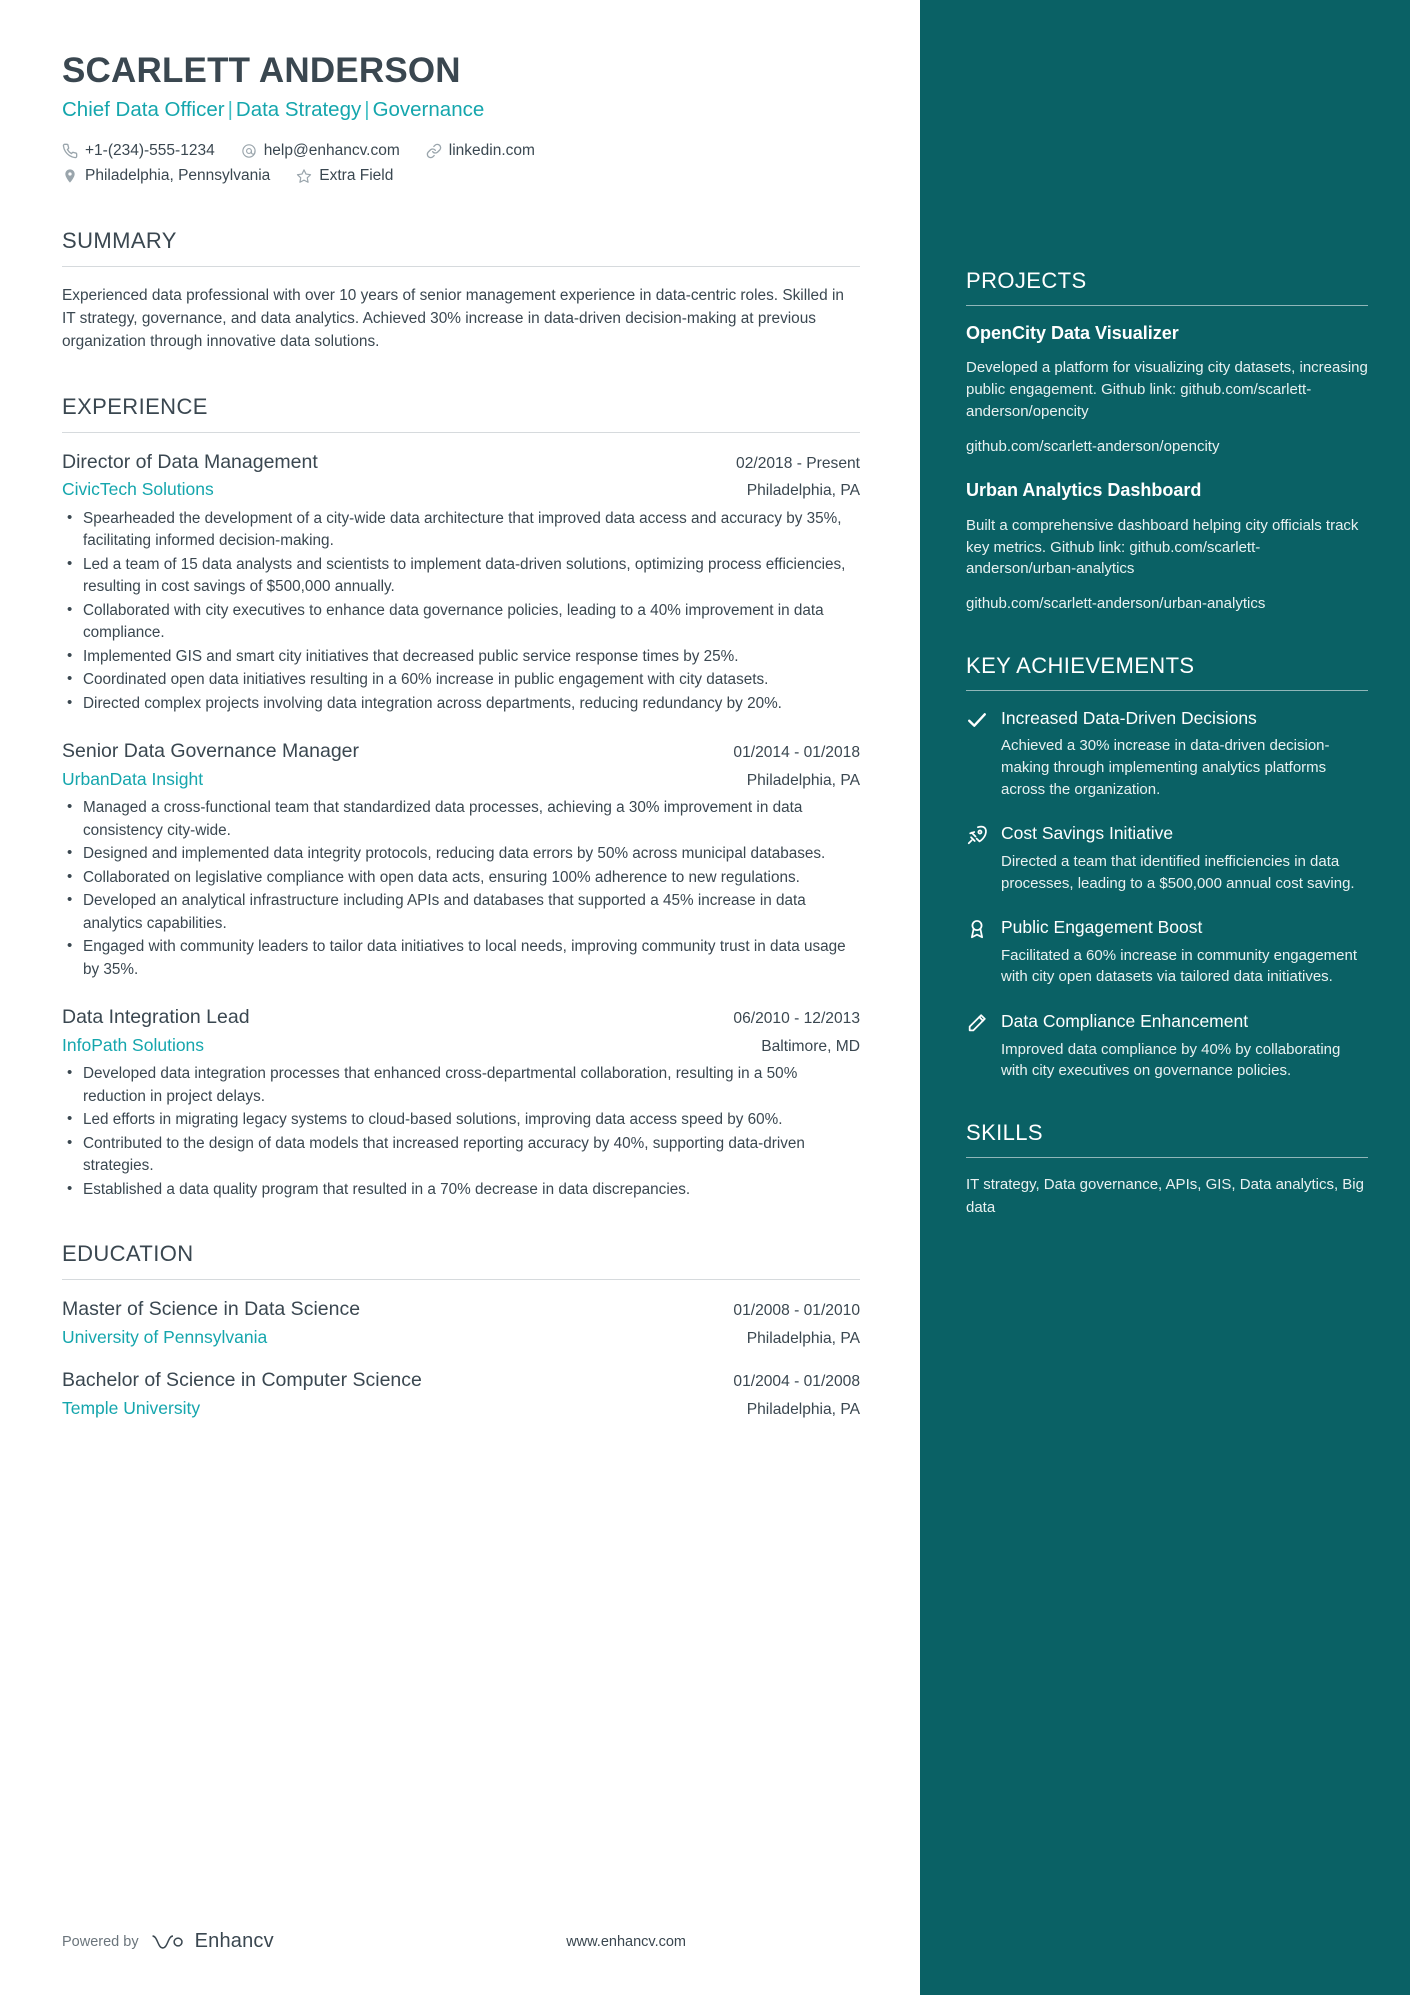 The height and width of the screenshot is (1995, 1410). What do you see at coordinates (156, 1017) in the screenshot?
I see `job-title: Data Integration Lead` at bounding box center [156, 1017].